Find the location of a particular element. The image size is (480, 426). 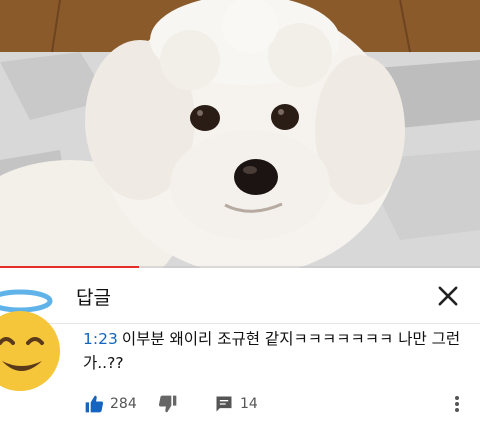

comment-text: 이부분 왜이리 조규현 같지ㅋㅋㅋㅋㅋㅋㅋ 나만 그런 가..?? is located at coordinates (272, 351).